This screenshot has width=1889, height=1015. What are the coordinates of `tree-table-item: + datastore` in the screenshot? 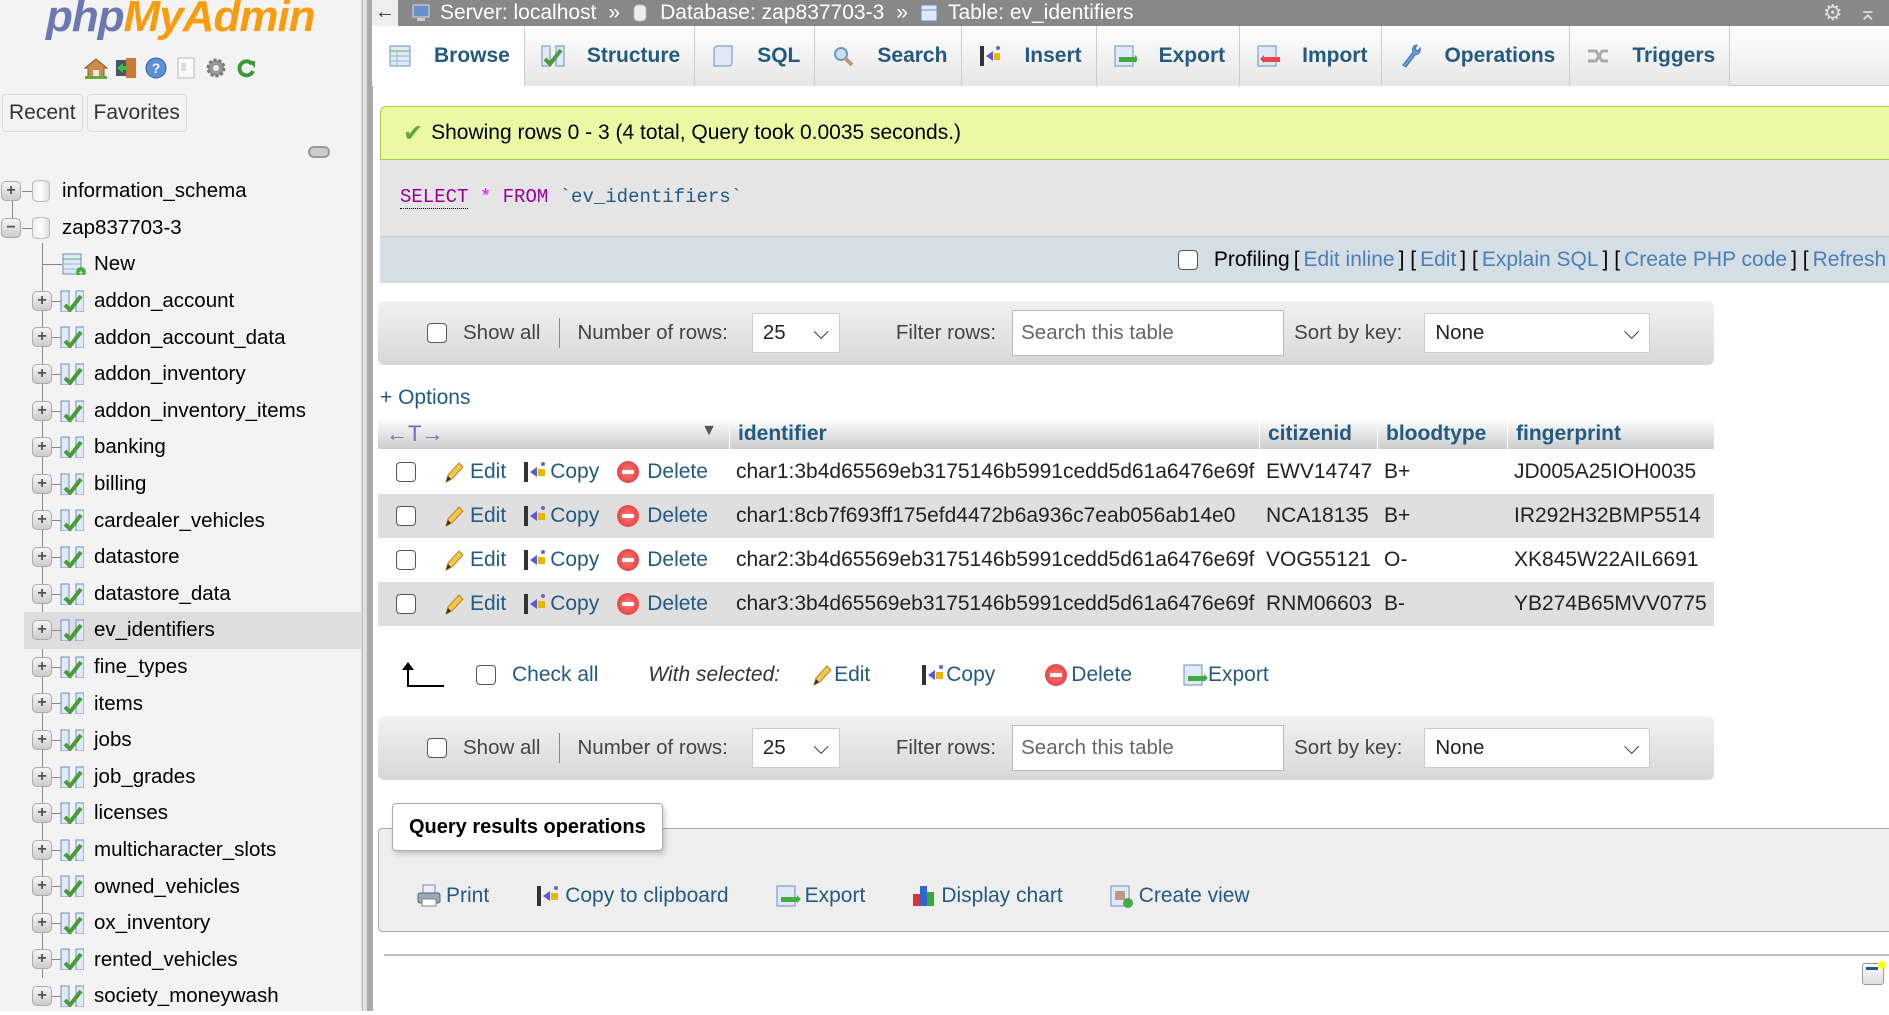 It's located at (181, 557).